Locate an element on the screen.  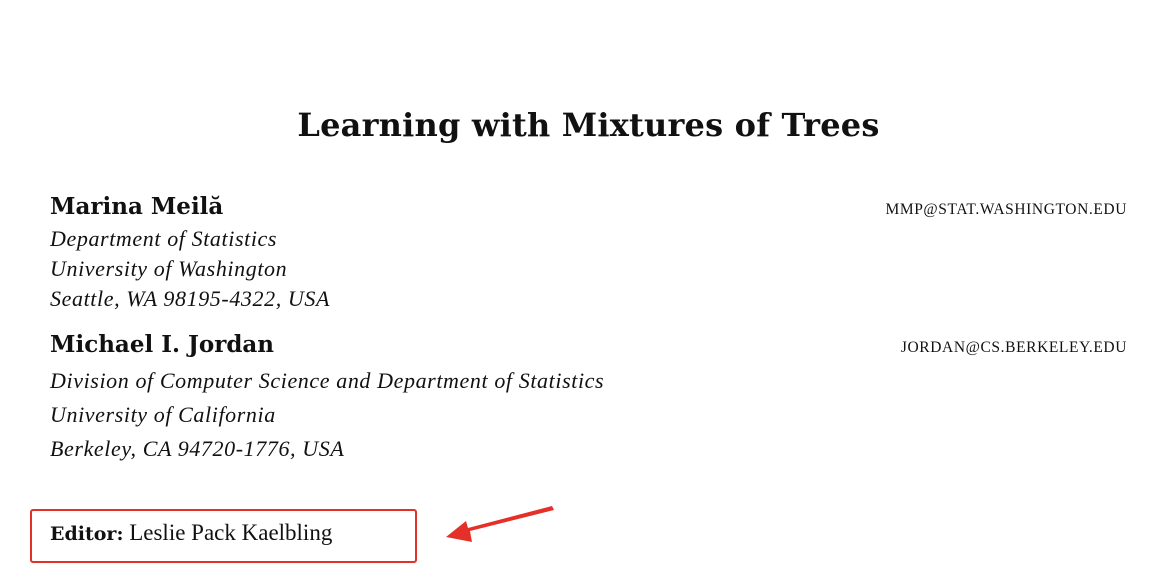
arrow-shape is located at coordinates (500, 524).